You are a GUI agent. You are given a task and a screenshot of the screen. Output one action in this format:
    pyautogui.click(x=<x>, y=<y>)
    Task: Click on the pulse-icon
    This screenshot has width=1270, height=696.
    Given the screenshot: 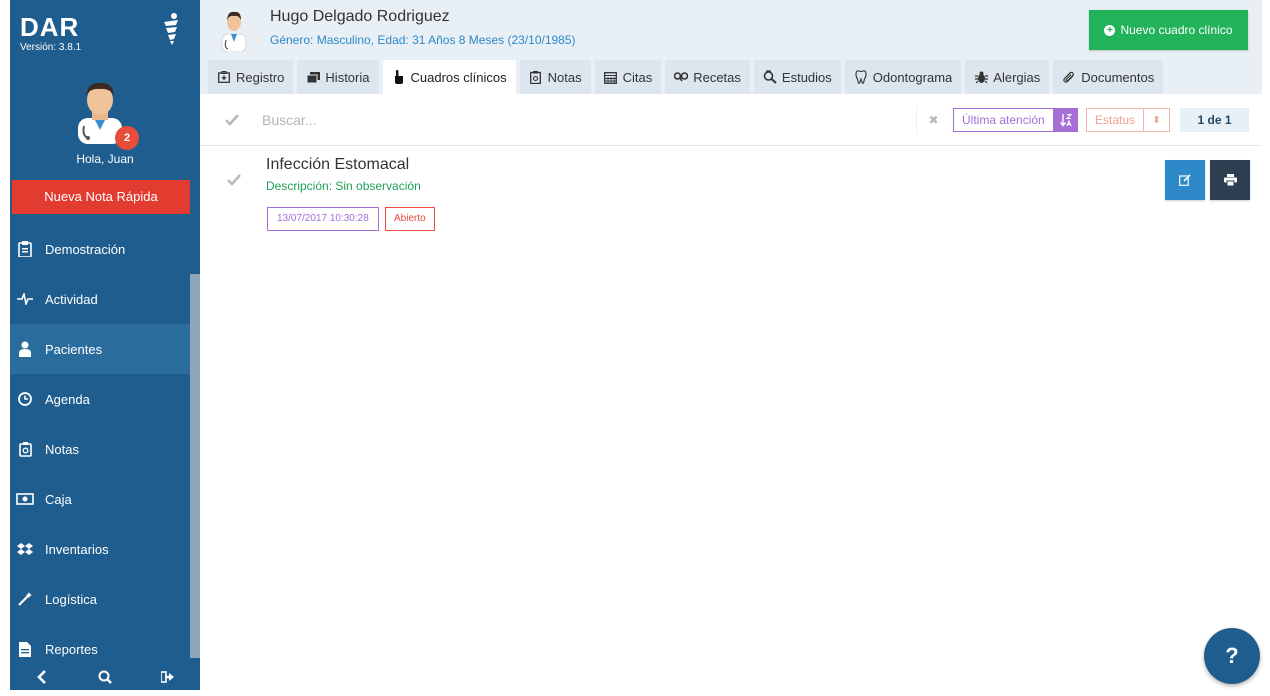 What is the action you would take?
    pyautogui.click(x=25, y=299)
    